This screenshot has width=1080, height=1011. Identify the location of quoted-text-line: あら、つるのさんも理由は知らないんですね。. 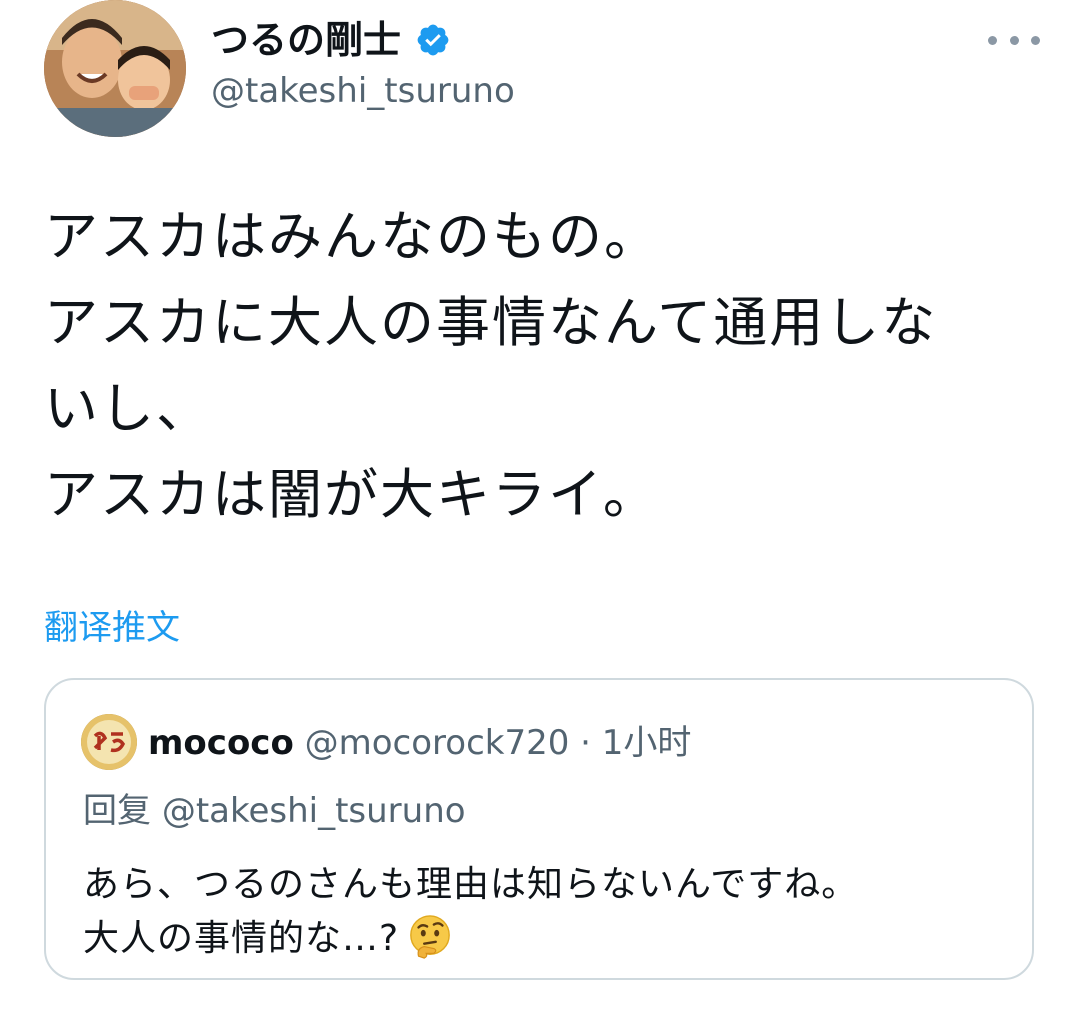
(471, 884).